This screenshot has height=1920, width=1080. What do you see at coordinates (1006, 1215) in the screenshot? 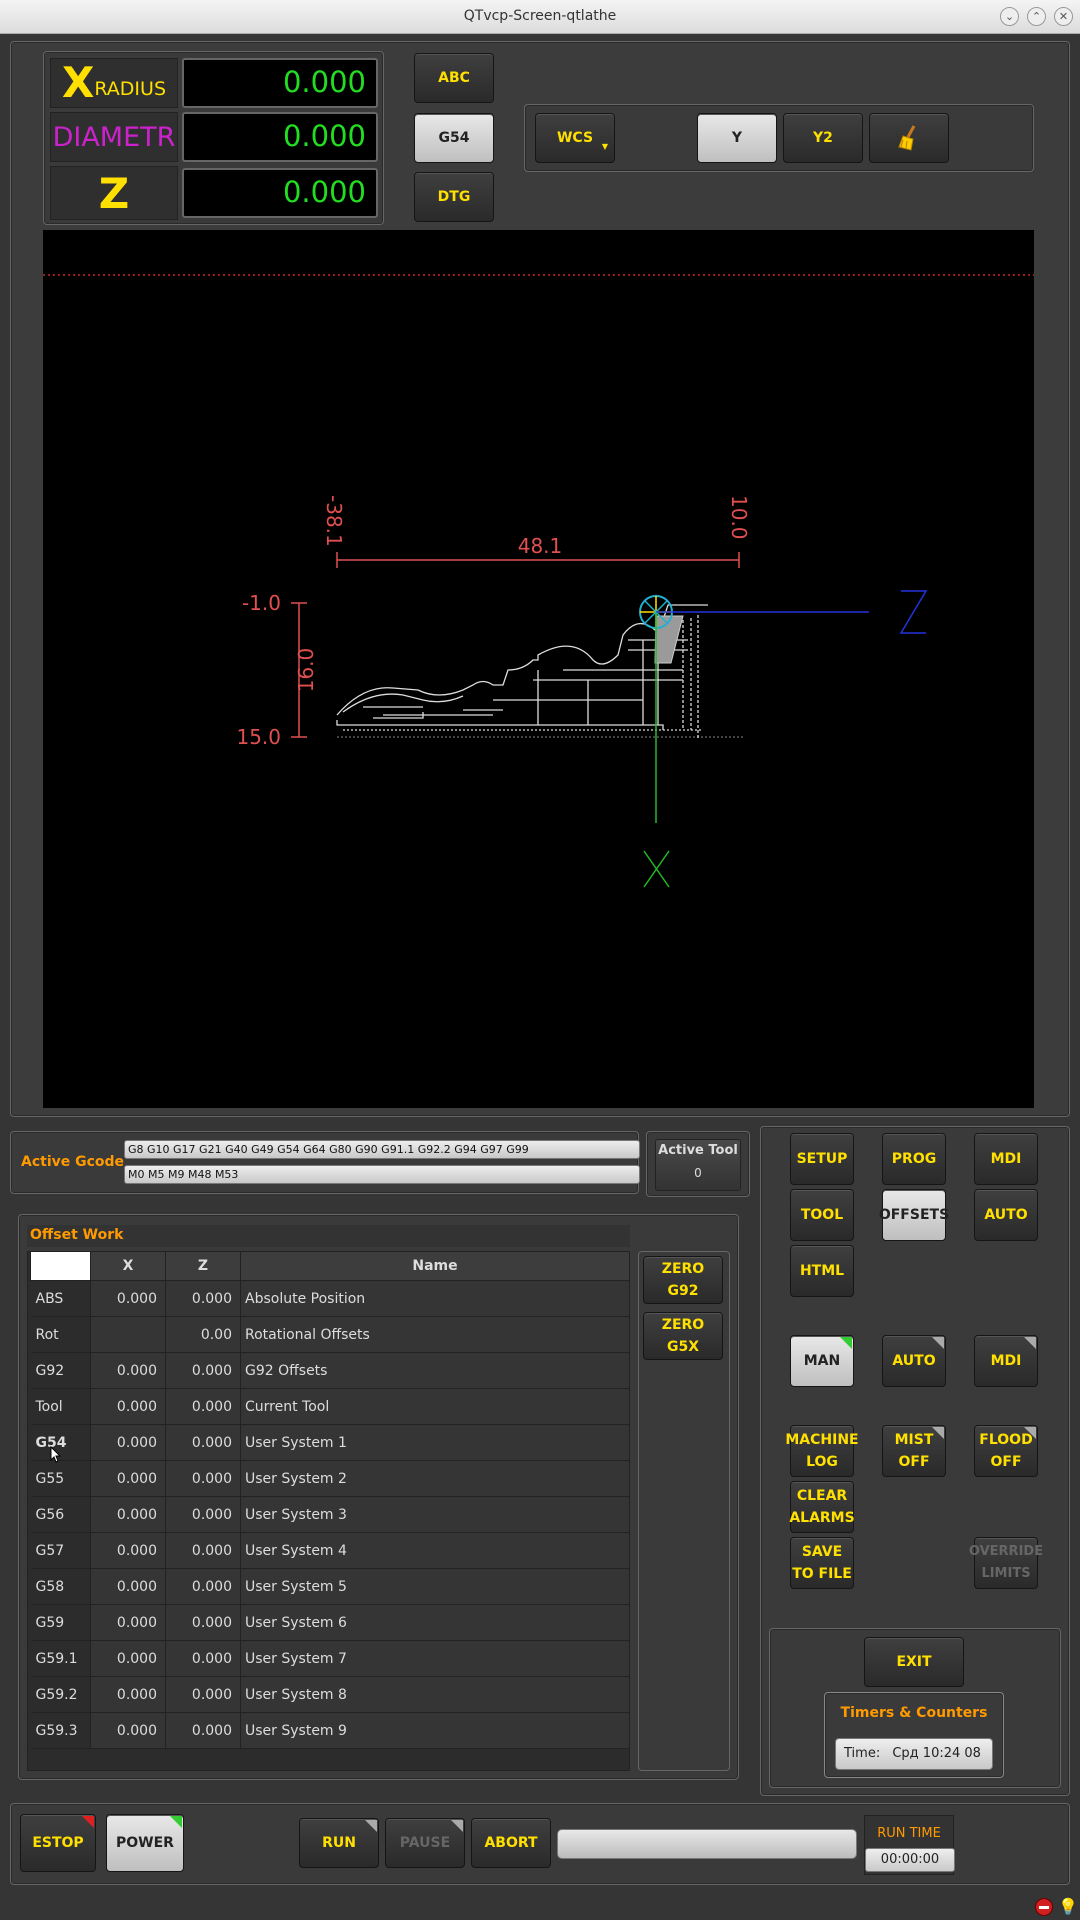
I see `tab-auto: AUTO` at bounding box center [1006, 1215].